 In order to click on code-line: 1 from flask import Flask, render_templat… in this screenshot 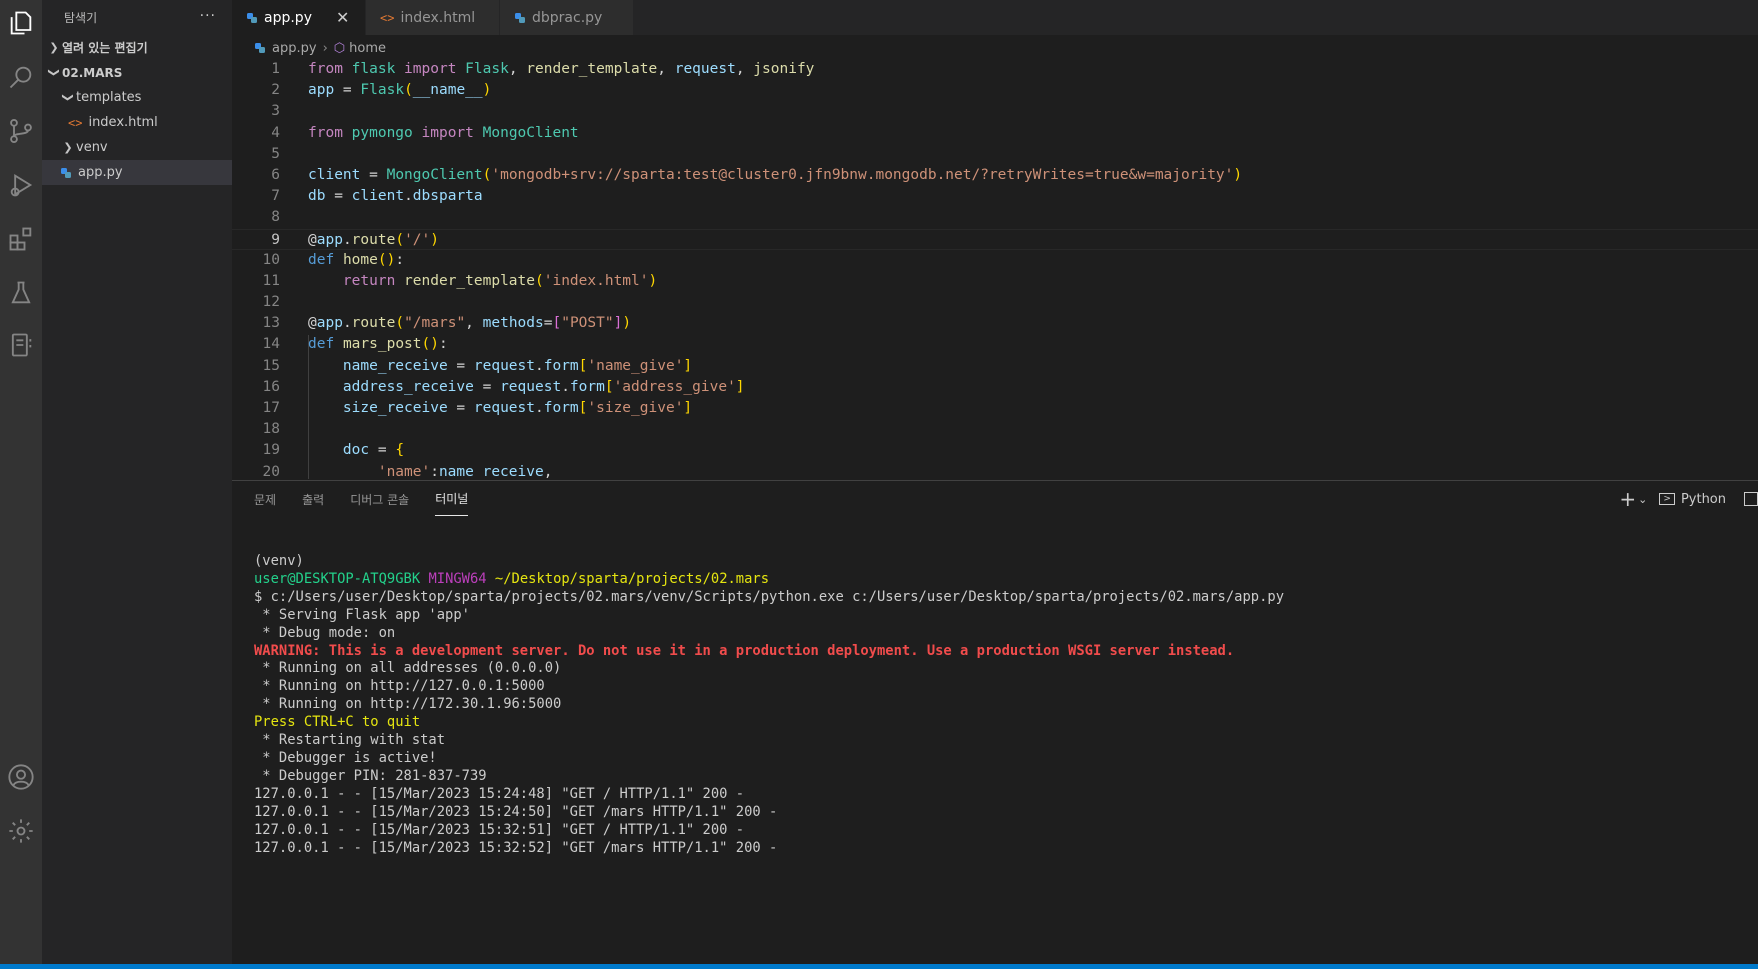, I will do `click(543, 69)`.